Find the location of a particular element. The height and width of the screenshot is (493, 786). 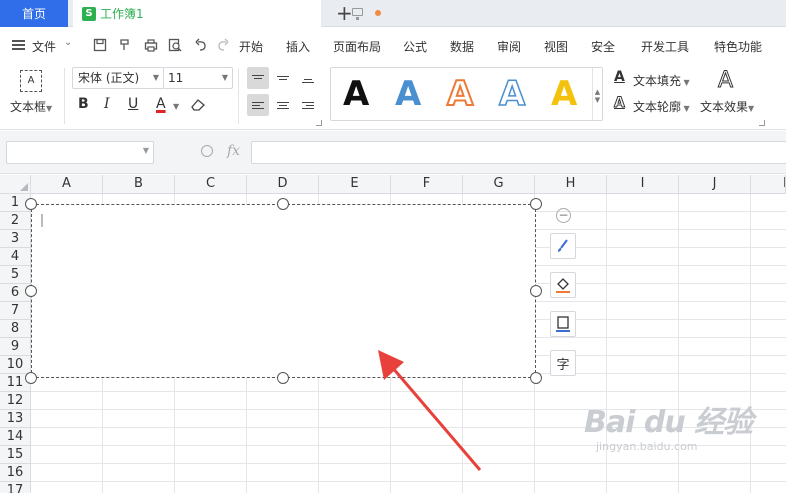

text-art-style-4: A is located at coordinates (512, 94).